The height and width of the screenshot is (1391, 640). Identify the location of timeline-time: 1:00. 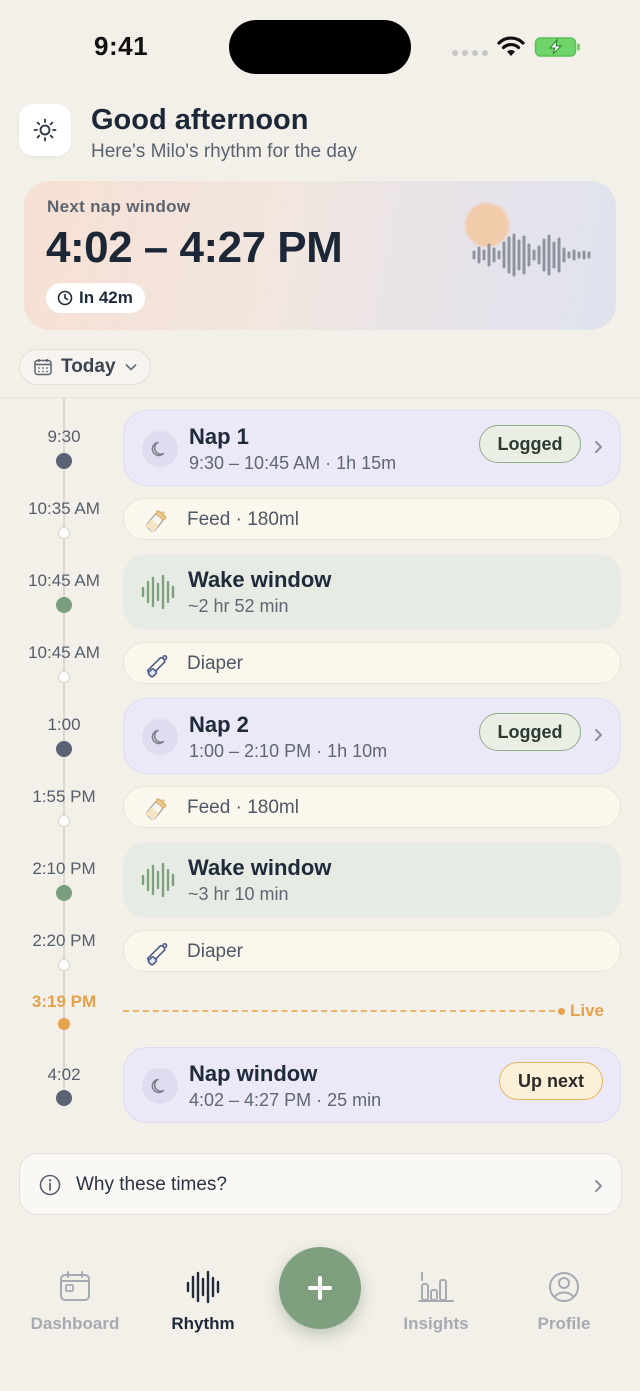
(64, 724).